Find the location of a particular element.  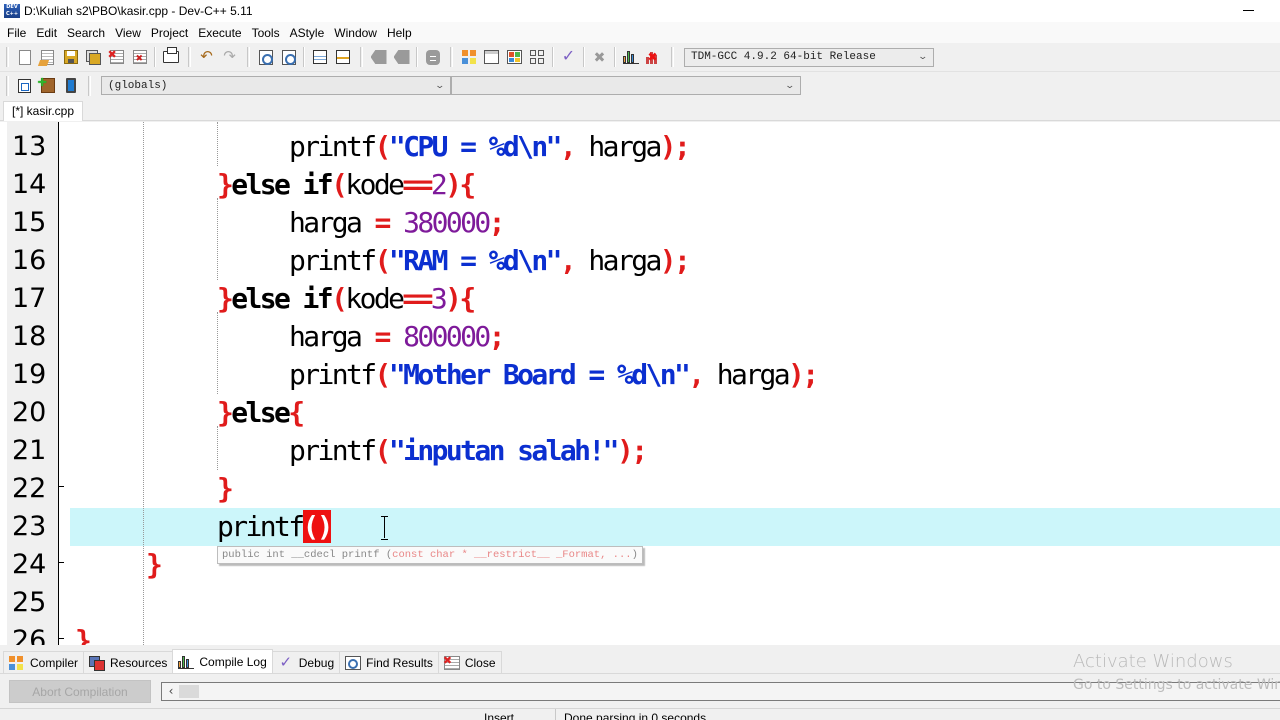

tab-find-results: Find Results is located at coordinates (389, 662).